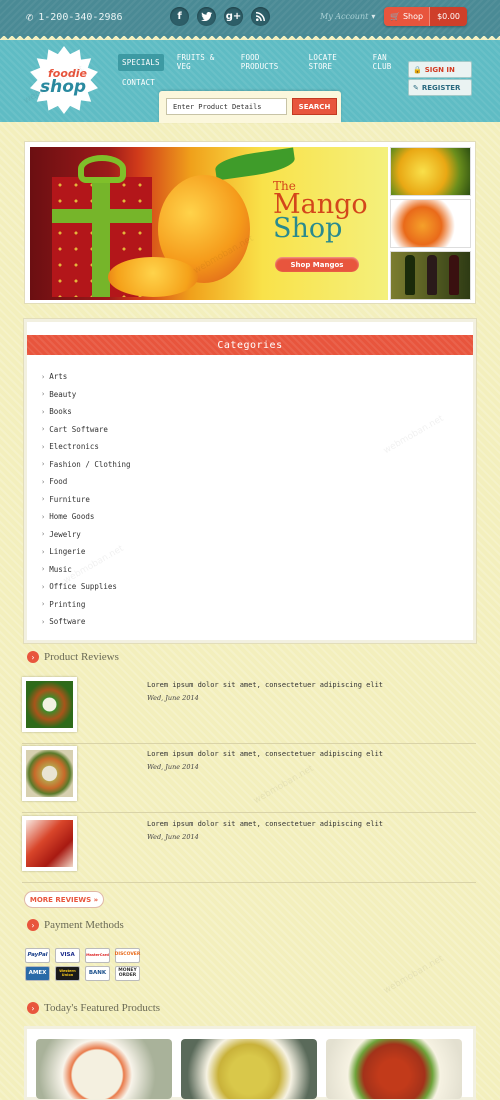 Image resolution: width=500 pixels, height=1100 pixels. Describe the element at coordinates (347, 16) in the screenshot. I see `my-account-link: My Account ▾` at that location.